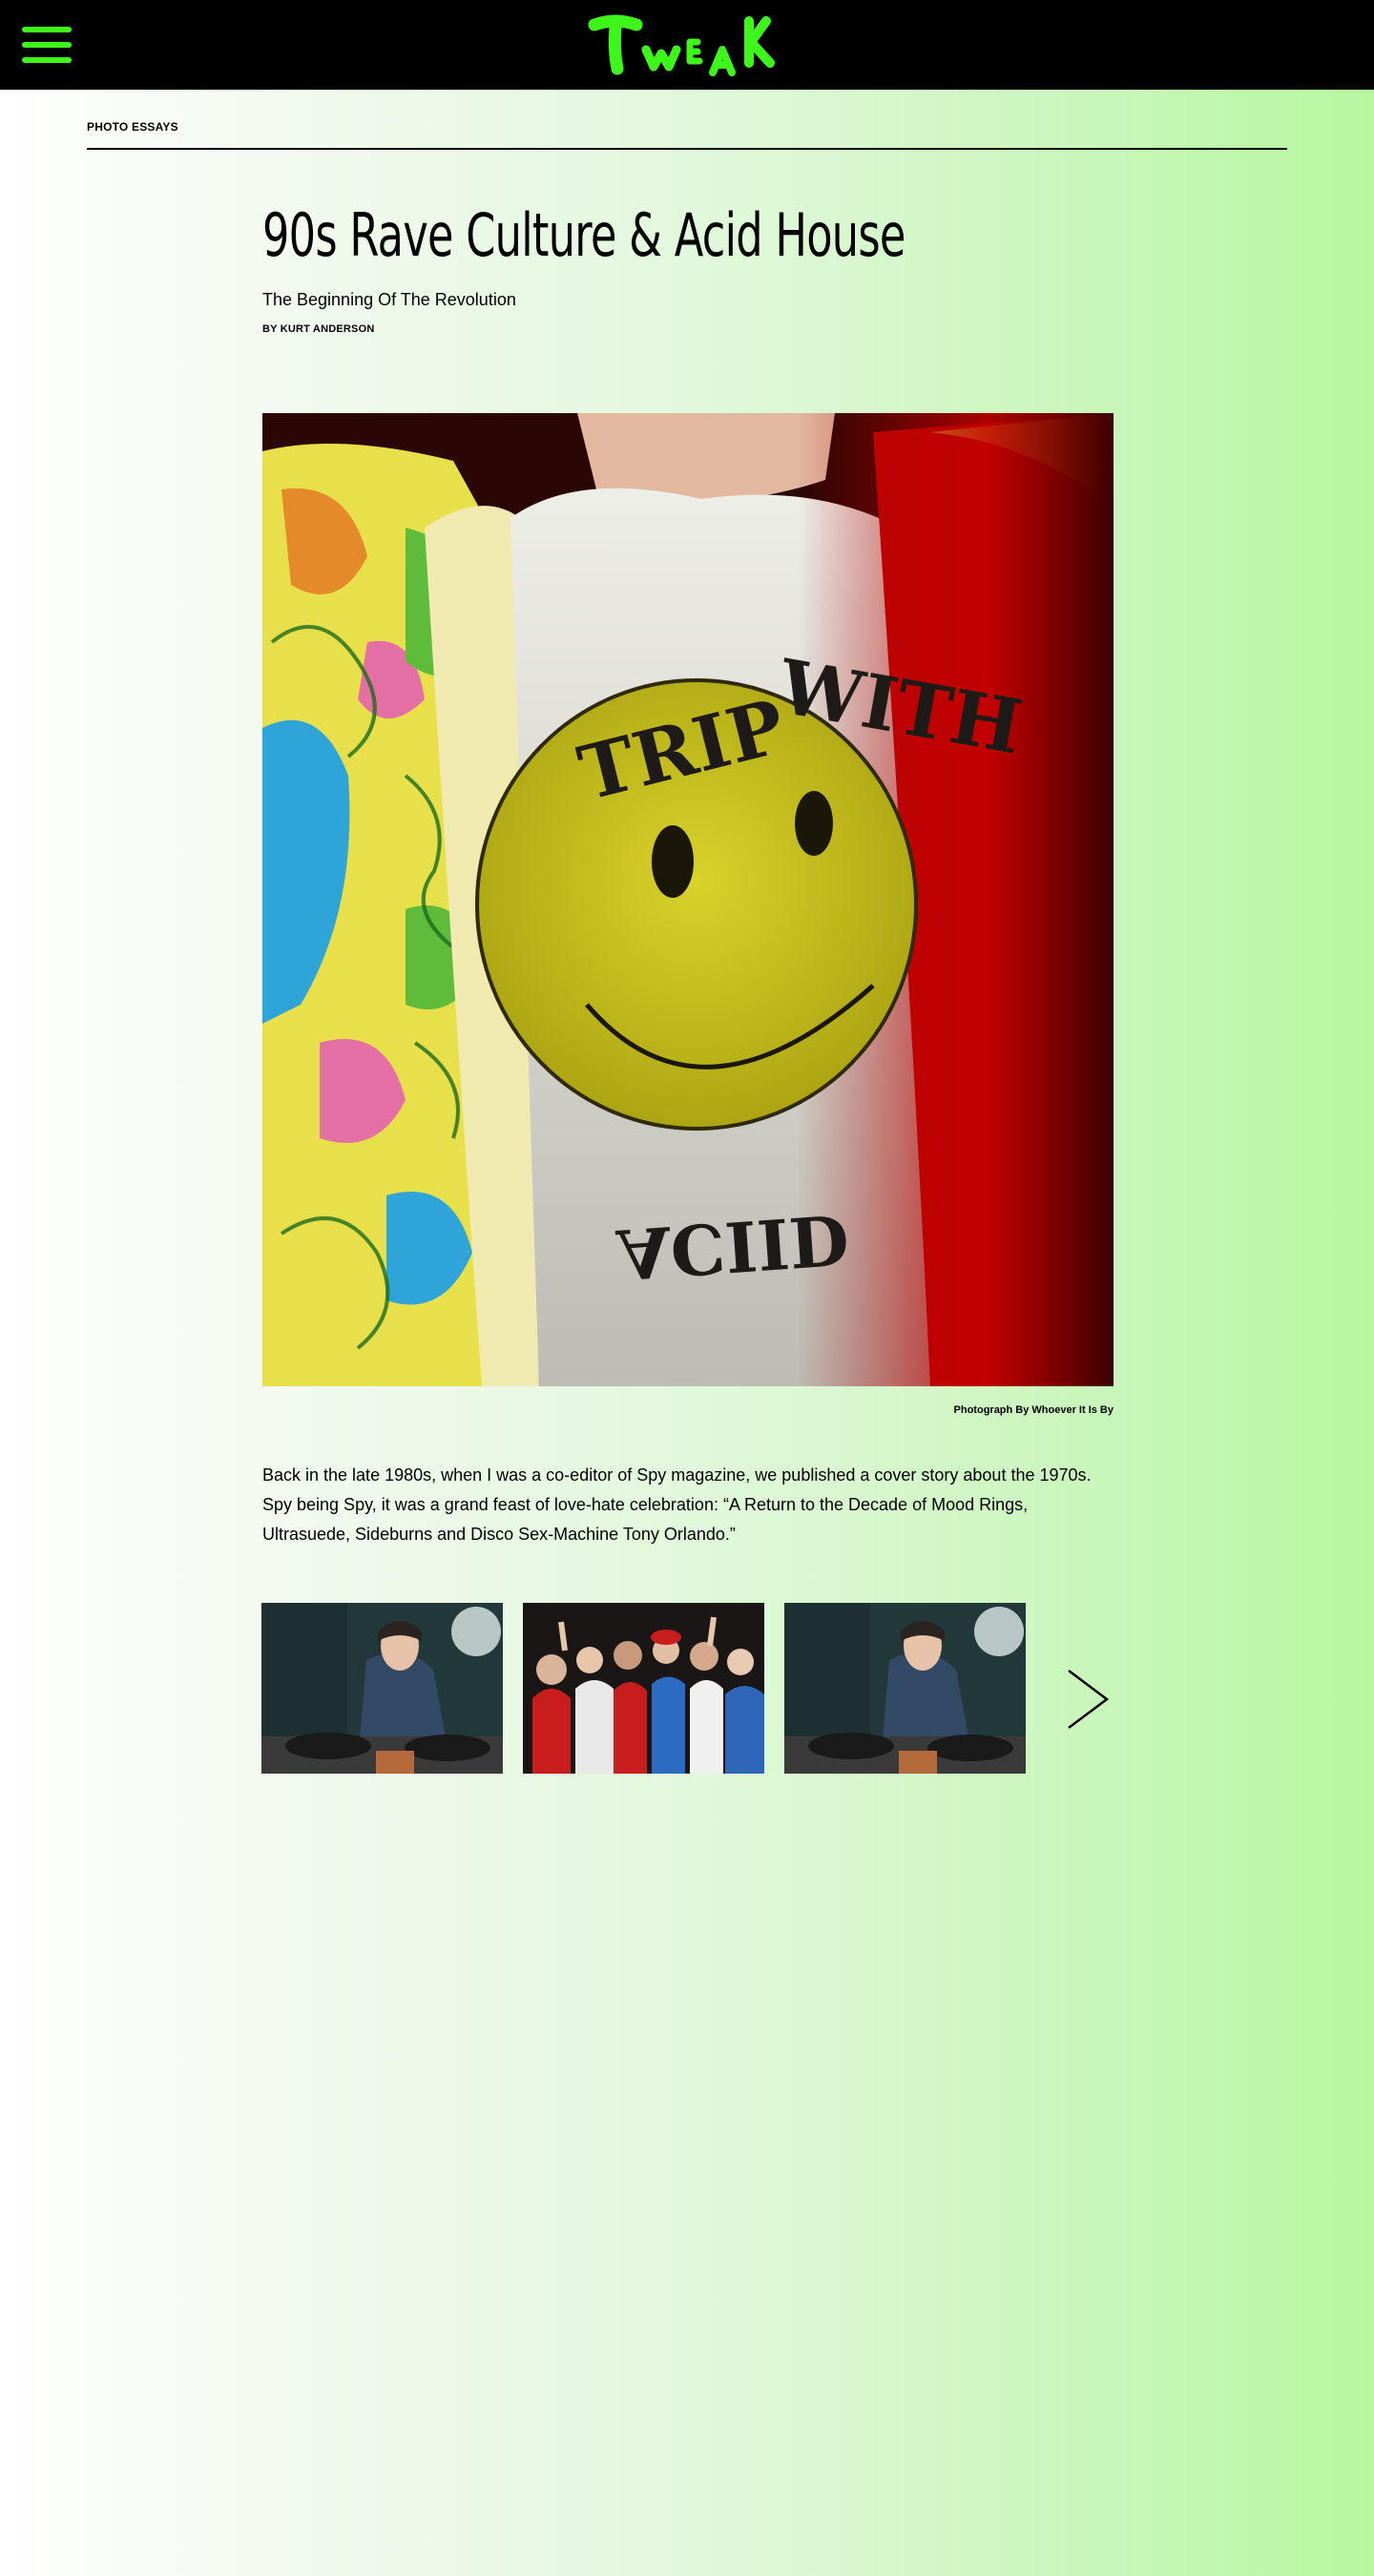 The image size is (1374, 2576). I want to click on section-divider, so click(687, 149).